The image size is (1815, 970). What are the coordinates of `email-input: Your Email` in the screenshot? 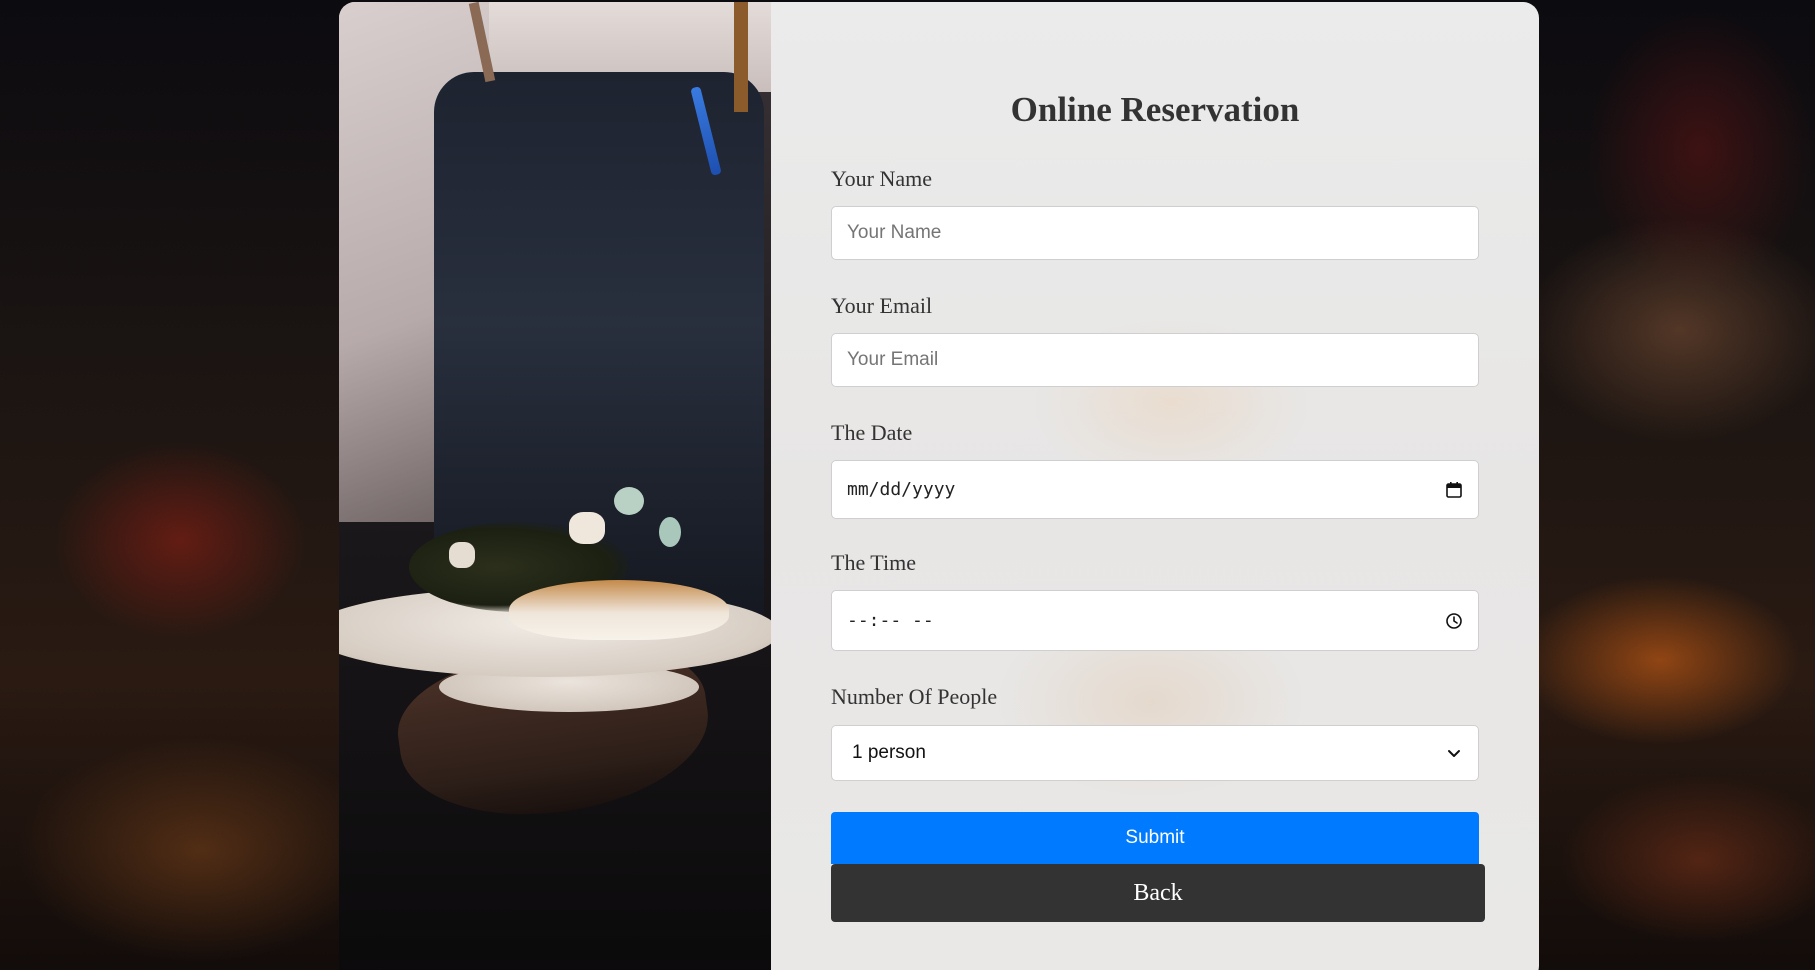 It's located at (1155, 360).